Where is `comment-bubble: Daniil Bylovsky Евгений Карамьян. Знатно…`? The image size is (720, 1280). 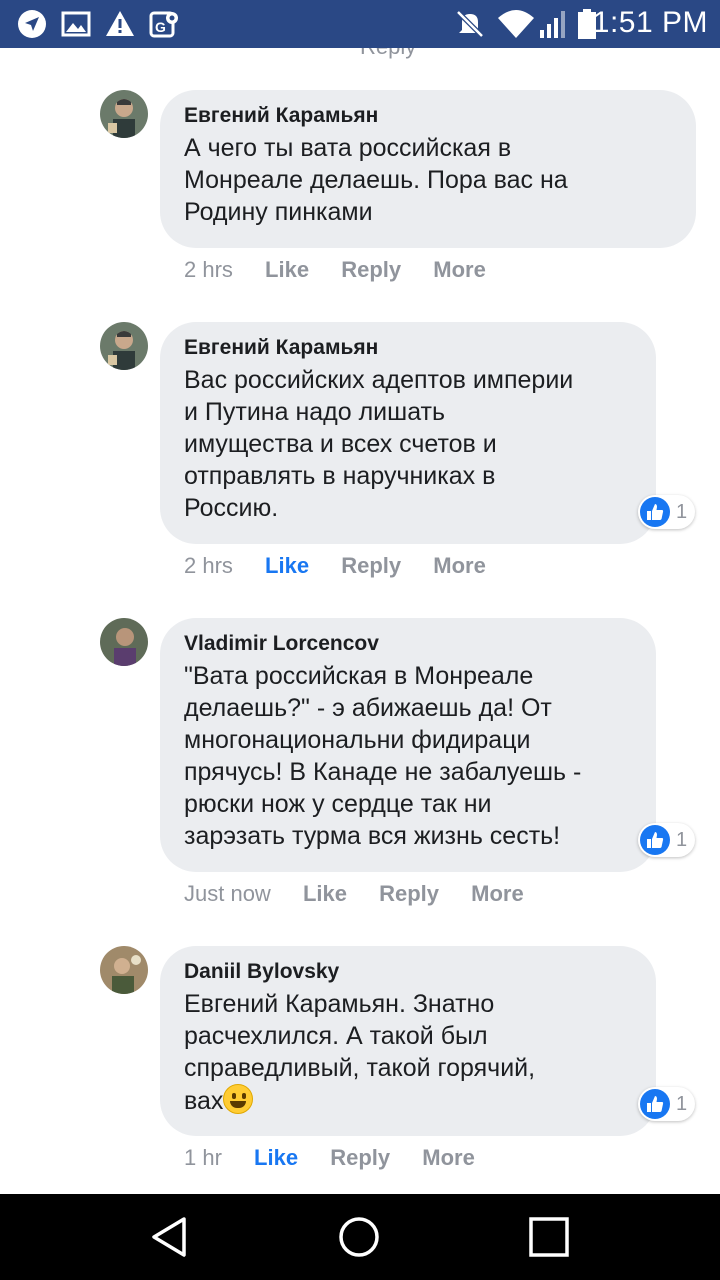 comment-bubble: Daniil Bylovsky Евгений Карамьян. Знатно… is located at coordinates (408, 1041).